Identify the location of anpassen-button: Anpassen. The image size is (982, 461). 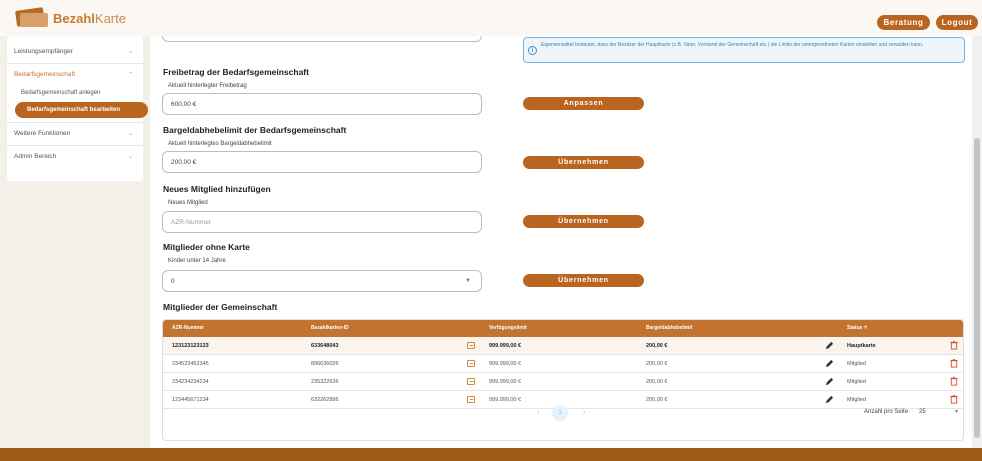
(583, 103).